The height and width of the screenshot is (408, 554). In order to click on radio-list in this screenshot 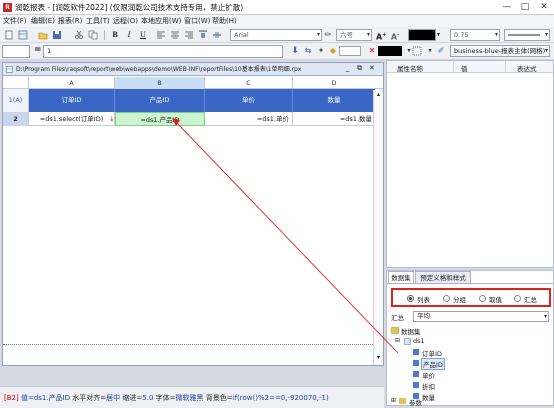, I will do `click(410, 298)`.